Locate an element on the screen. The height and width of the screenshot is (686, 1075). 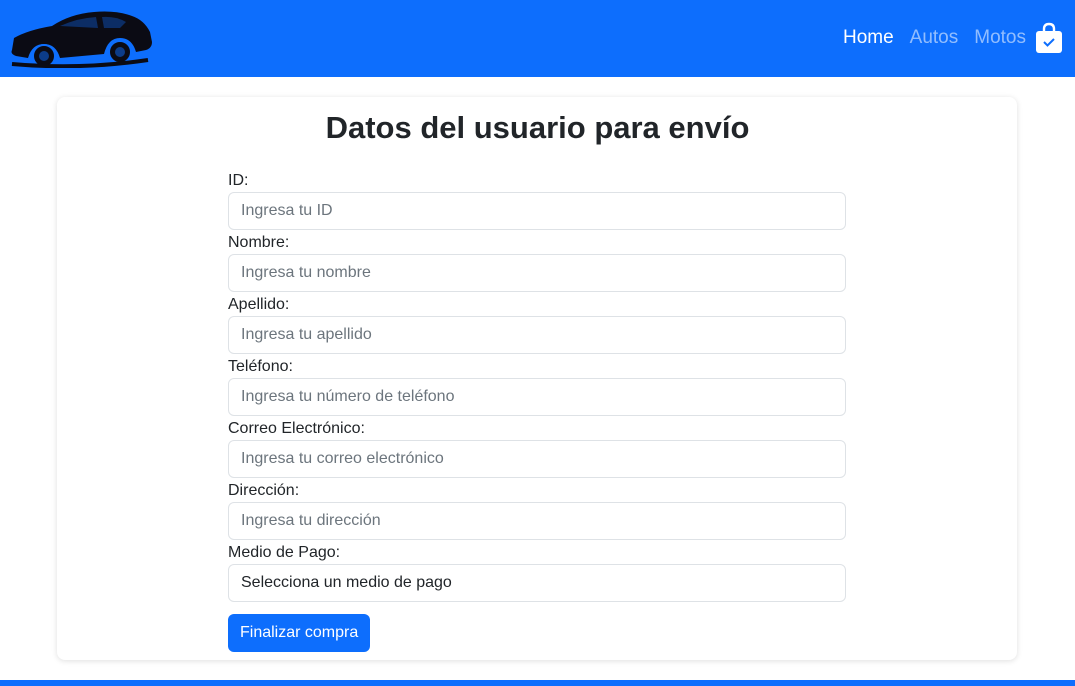
id-field: ID: is located at coordinates (537, 201).